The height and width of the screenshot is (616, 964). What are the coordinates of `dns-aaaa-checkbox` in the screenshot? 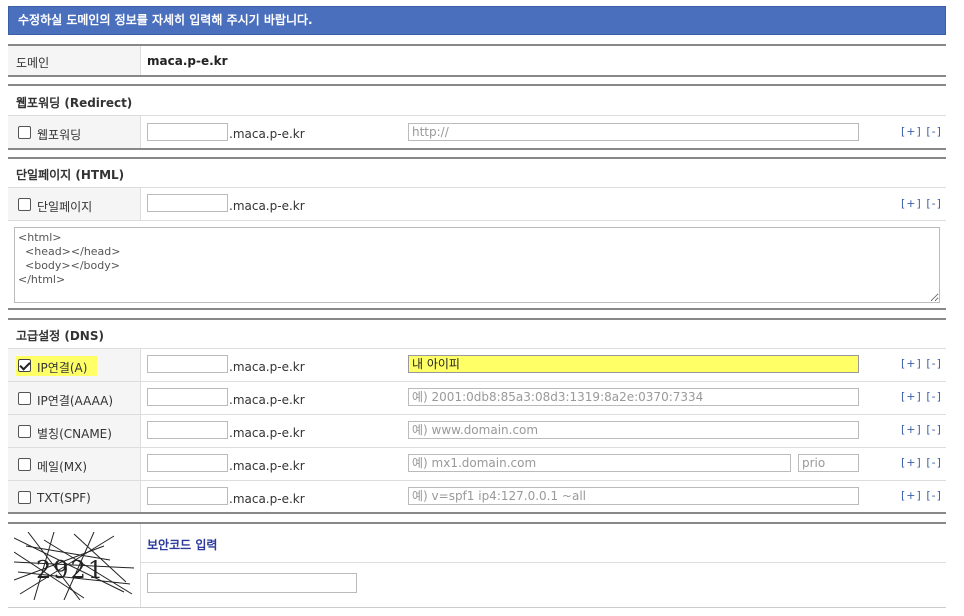 It's located at (24, 398).